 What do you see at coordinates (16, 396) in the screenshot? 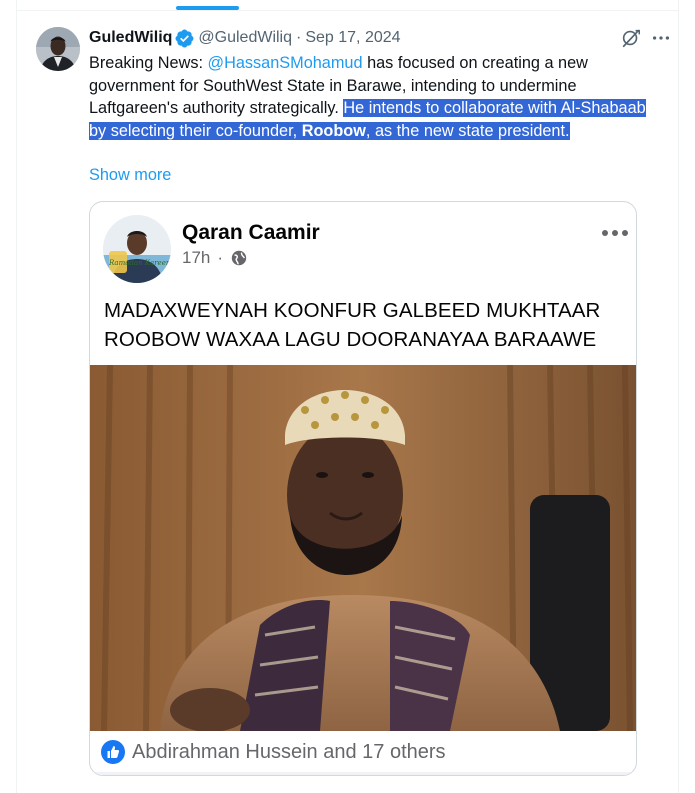
I see `timeline-border-left` at bounding box center [16, 396].